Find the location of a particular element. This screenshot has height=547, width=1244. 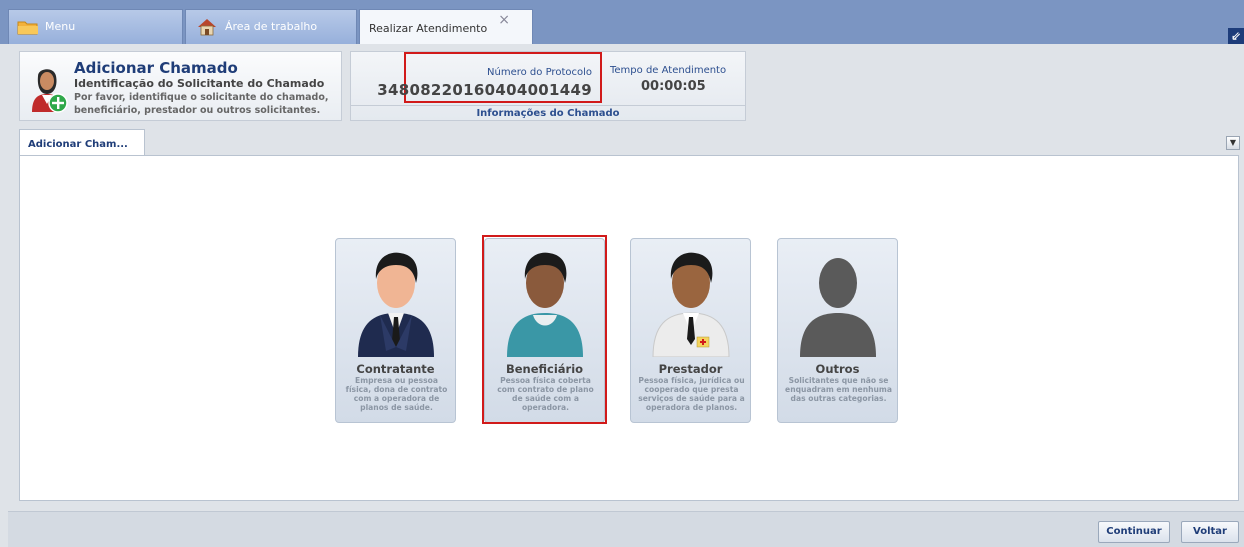

user-add-icon is located at coordinates (50, 91).